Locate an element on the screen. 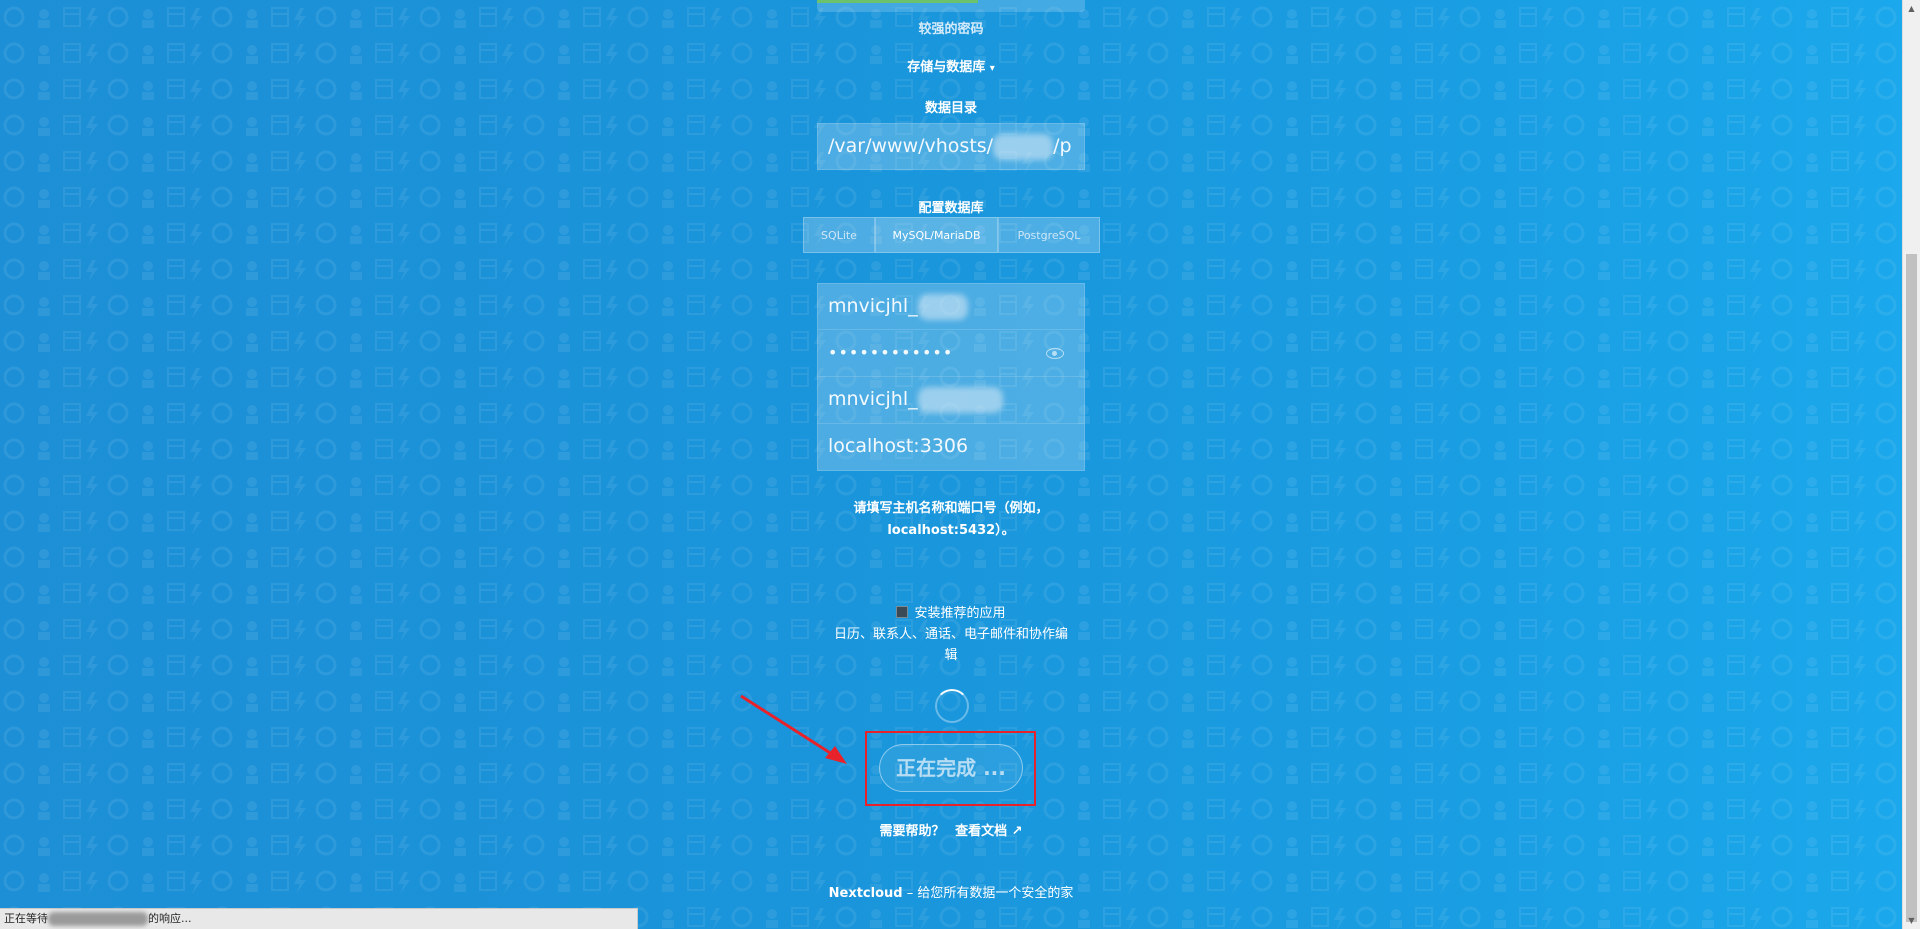 This screenshot has width=1920, height=929. data-directory-label: 数据目录 is located at coordinates (950, 108).